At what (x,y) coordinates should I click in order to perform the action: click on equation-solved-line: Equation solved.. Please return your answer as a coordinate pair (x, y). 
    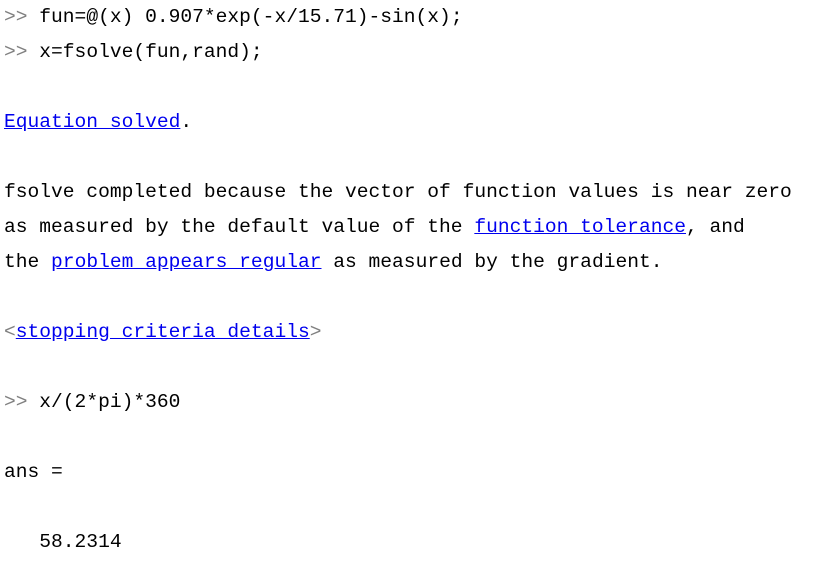
    Looking at the image, I should click on (98, 122).